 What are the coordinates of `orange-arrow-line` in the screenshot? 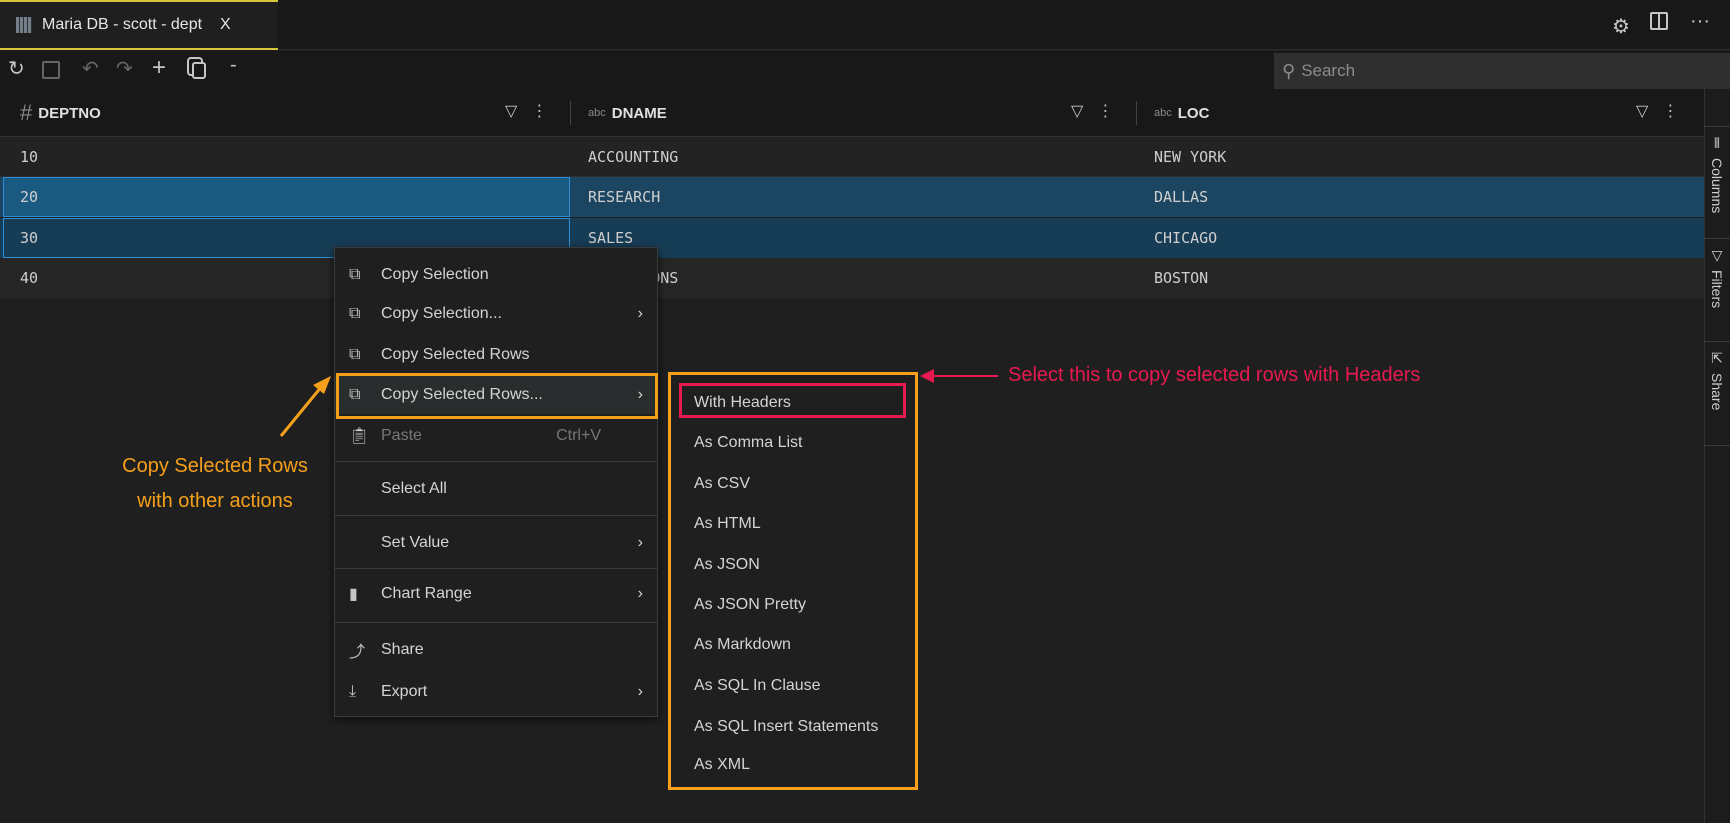 It's located at (301, 411).